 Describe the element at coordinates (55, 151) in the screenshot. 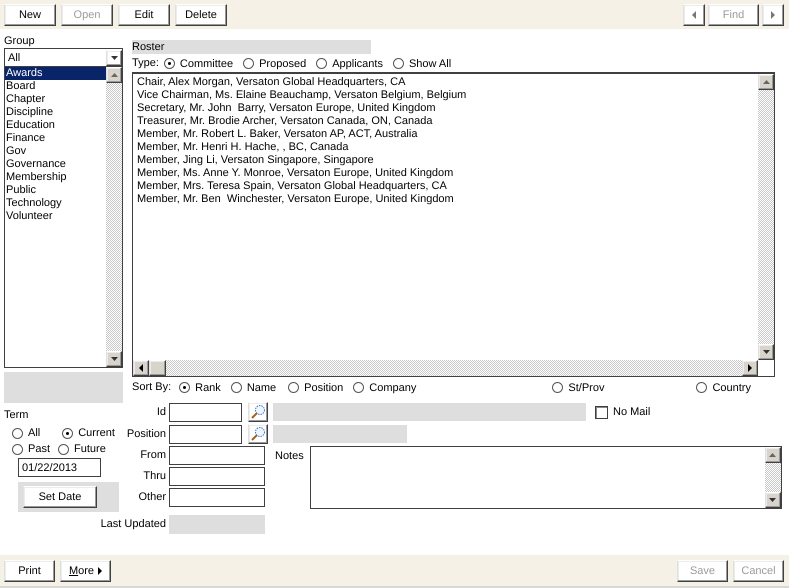

I see `list-item: Gov` at that location.